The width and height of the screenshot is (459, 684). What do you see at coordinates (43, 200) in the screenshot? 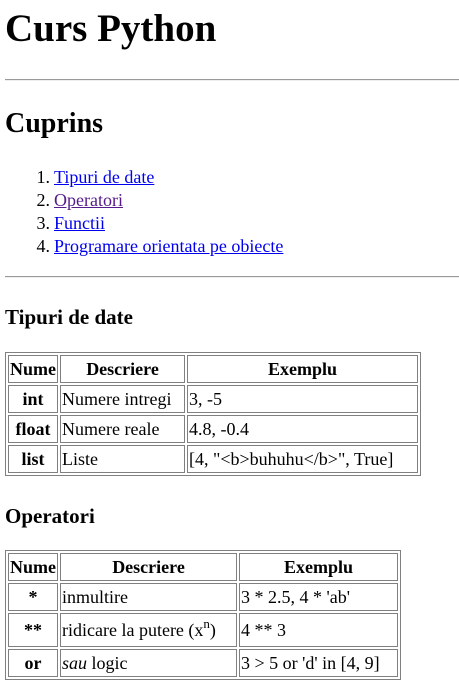
I see `toc-number: 2.` at bounding box center [43, 200].